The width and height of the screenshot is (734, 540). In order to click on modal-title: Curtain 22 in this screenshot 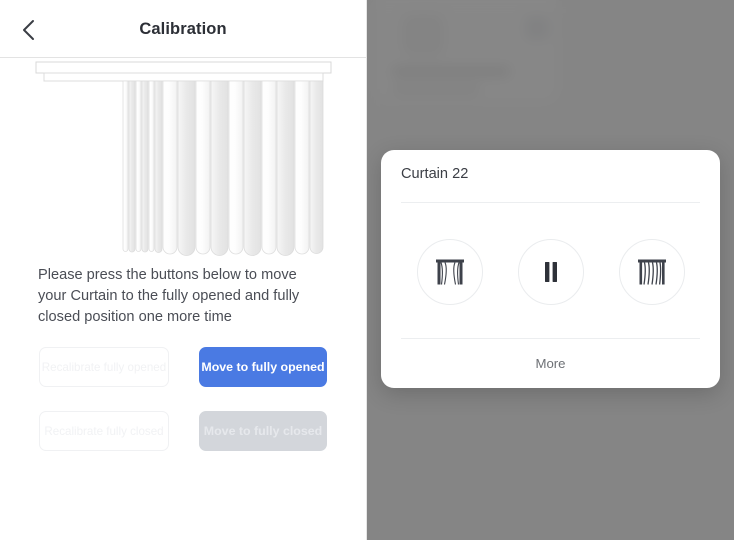, I will do `click(435, 174)`.